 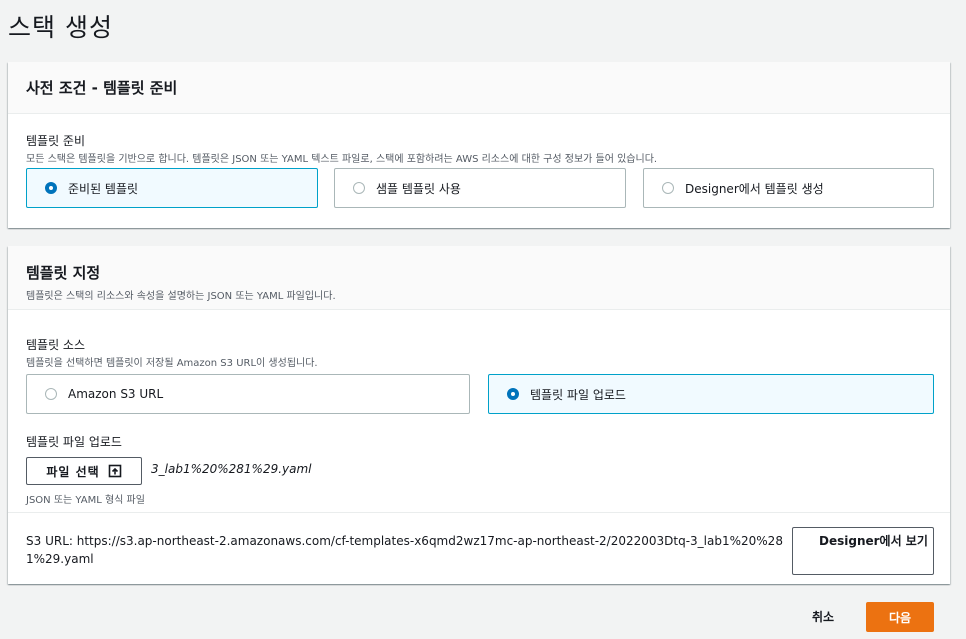 I want to click on prereq-panel-title: 사전 조건 - 템플릿 준비, so click(x=102, y=88).